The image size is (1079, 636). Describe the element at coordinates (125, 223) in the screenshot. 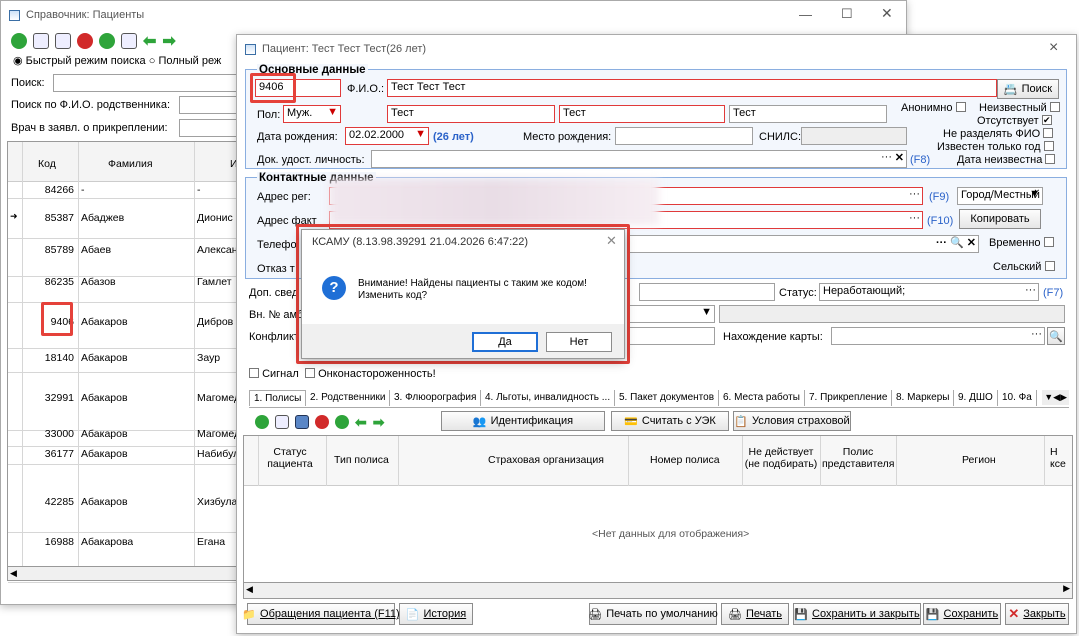

I see `table-row: 85387 Абаджев Дионис ➜` at that location.